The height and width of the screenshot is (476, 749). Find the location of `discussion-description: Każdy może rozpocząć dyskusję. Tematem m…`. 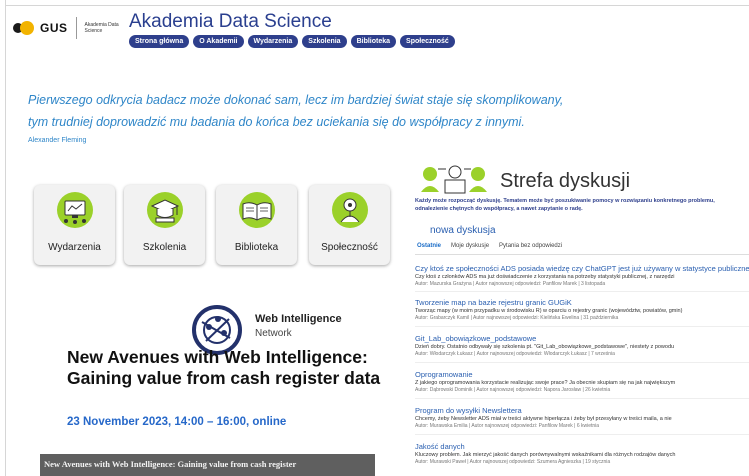

discussion-description: Każdy może rozpocząć dyskusję. Tematem m… is located at coordinates (565, 205).